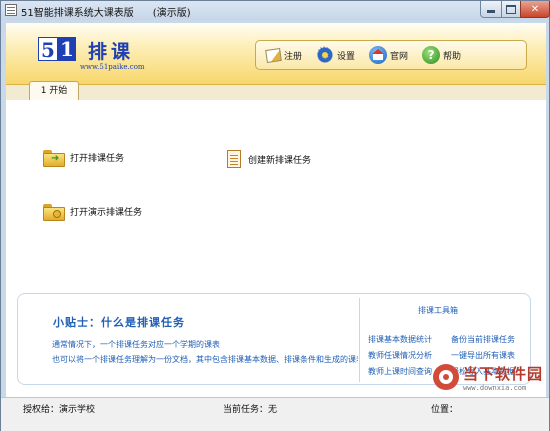 The width and height of the screenshot is (550, 431). What do you see at coordinates (483, 339) in the screenshot?
I see `toolbox-link-backup: 备份当前排课任务` at bounding box center [483, 339].